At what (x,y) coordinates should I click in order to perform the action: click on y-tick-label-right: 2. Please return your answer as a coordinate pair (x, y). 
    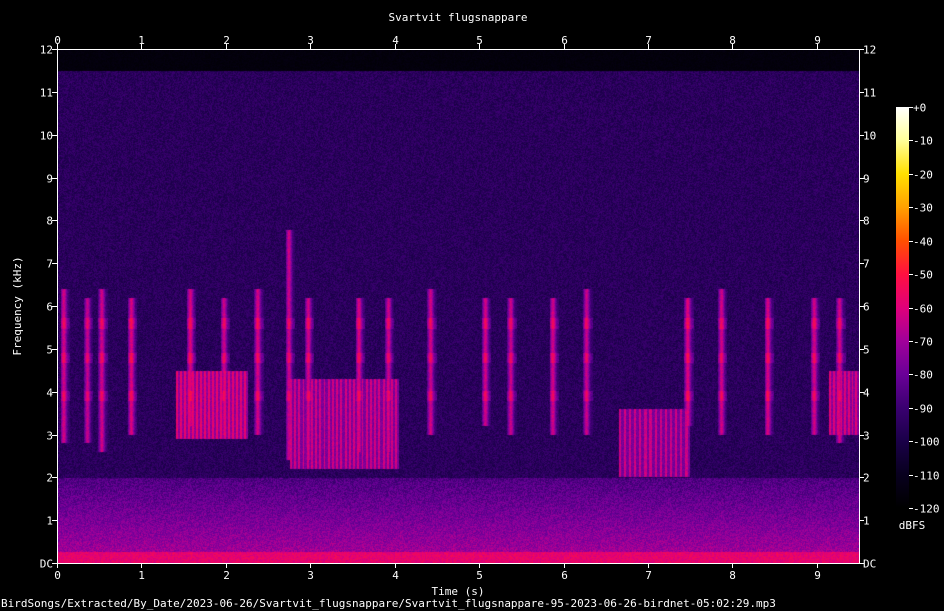
    Looking at the image, I should click on (866, 478).